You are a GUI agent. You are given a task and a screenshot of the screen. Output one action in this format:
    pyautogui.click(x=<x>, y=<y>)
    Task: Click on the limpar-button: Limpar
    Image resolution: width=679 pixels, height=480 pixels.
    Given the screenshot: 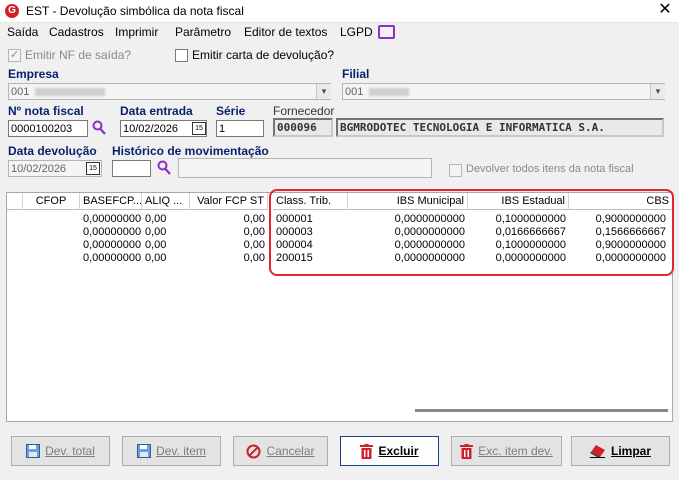 What is the action you would take?
    pyautogui.click(x=620, y=451)
    